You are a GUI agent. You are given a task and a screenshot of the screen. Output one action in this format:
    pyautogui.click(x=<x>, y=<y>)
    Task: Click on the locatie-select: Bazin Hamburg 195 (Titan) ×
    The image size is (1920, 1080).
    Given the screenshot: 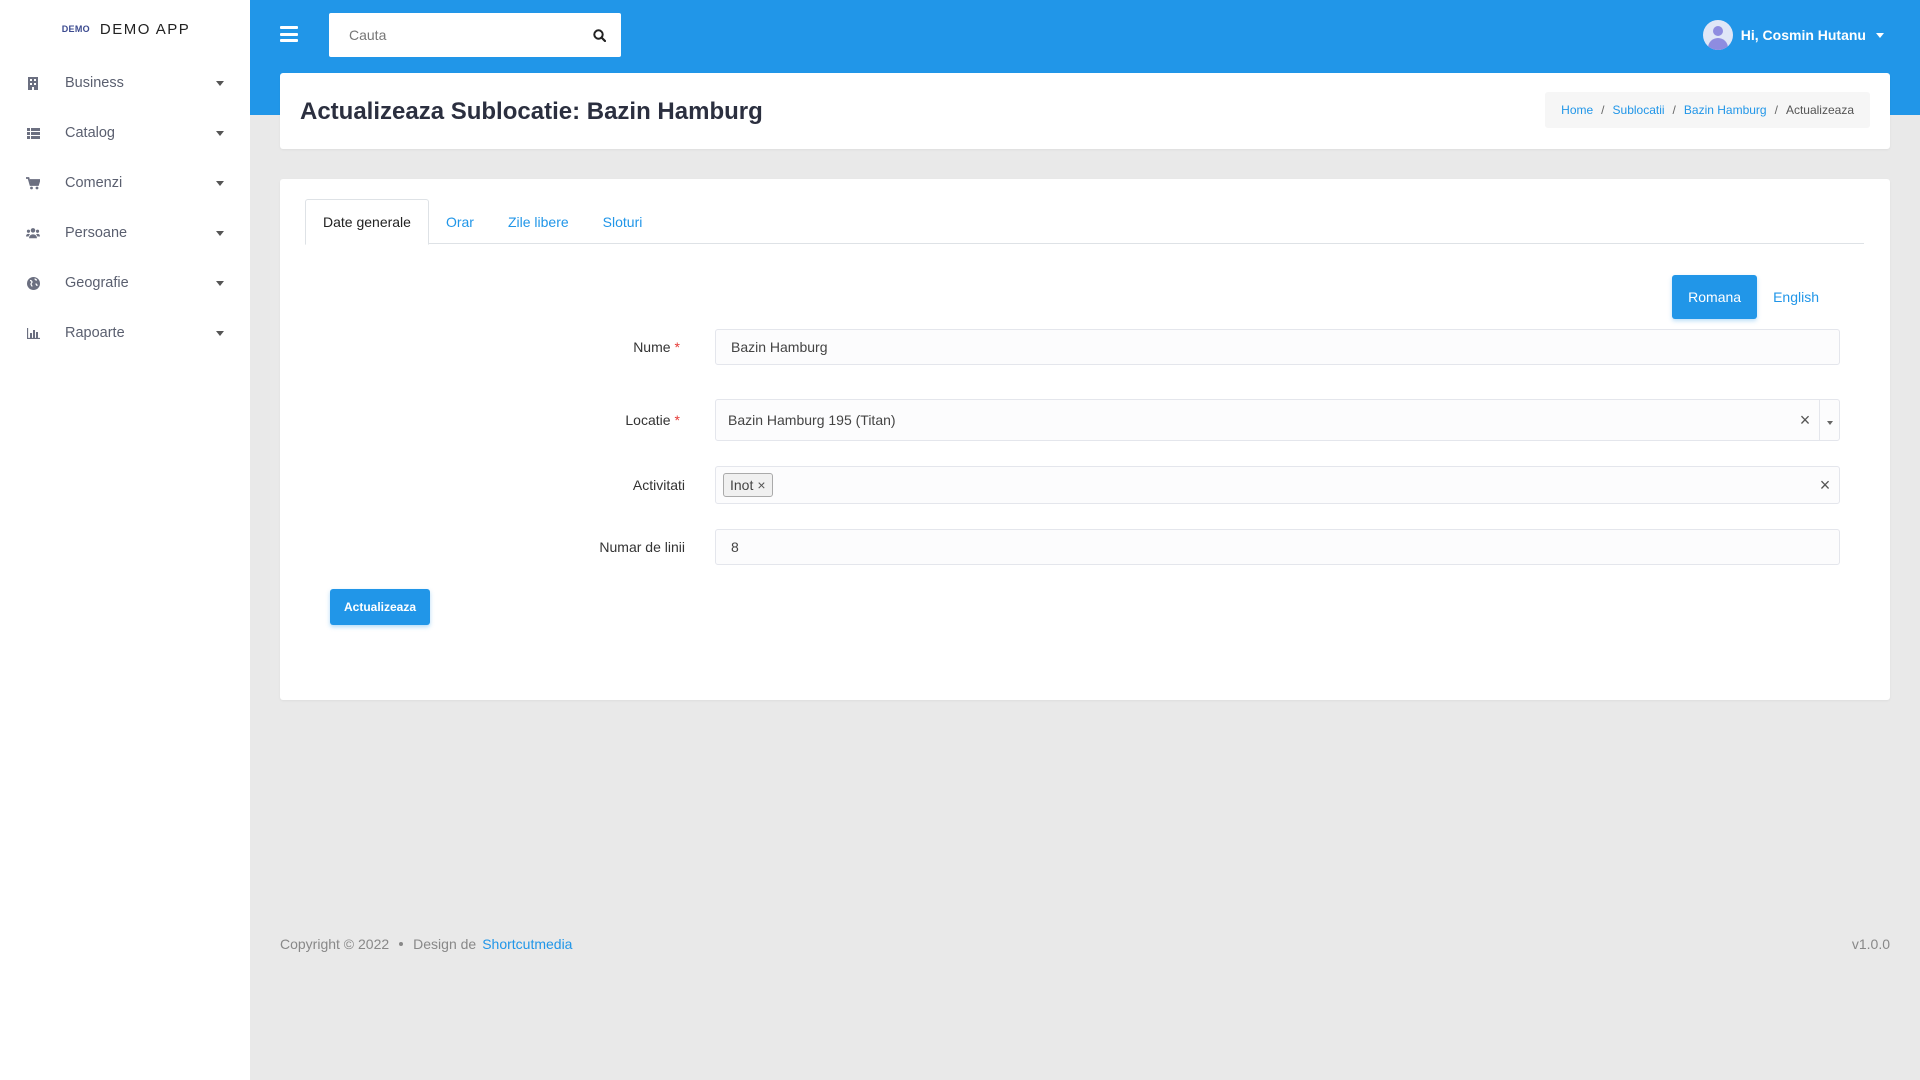 What is the action you would take?
    pyautogui.click(x=1277, y=420)
    